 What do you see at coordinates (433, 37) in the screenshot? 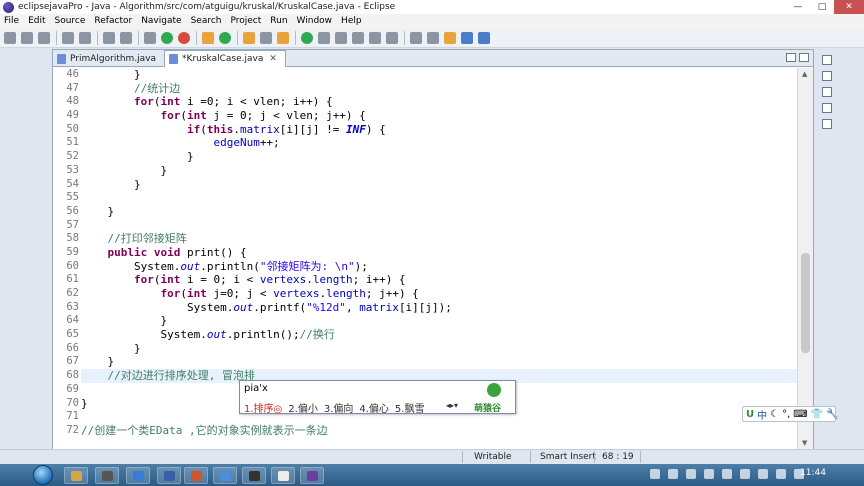
I see `prev-annotation-icon` at bounding box center [433, 37].